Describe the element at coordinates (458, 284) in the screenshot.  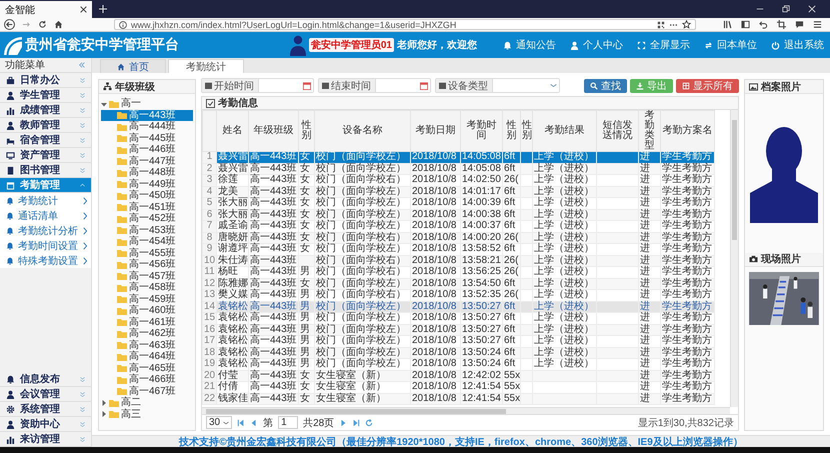
I see `table-row: 12 陈雅娜 高一443班 女 校门（面向学校左） 2018/10/8 13:54:50 6ft 上学（进校） 进 学生考勤方` at that location.